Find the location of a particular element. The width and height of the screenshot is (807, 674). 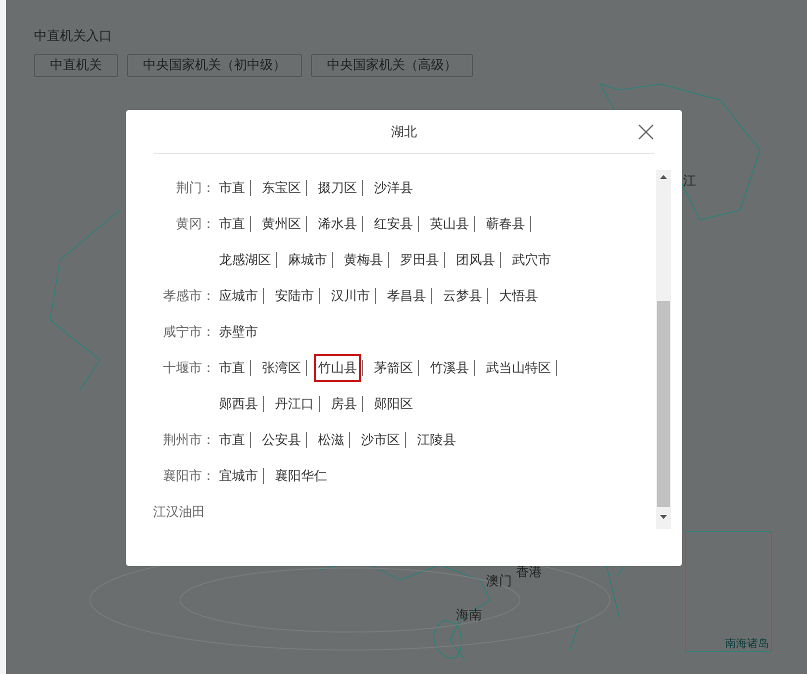

district-link: 宜城市 is located at coordinates (238, 476).